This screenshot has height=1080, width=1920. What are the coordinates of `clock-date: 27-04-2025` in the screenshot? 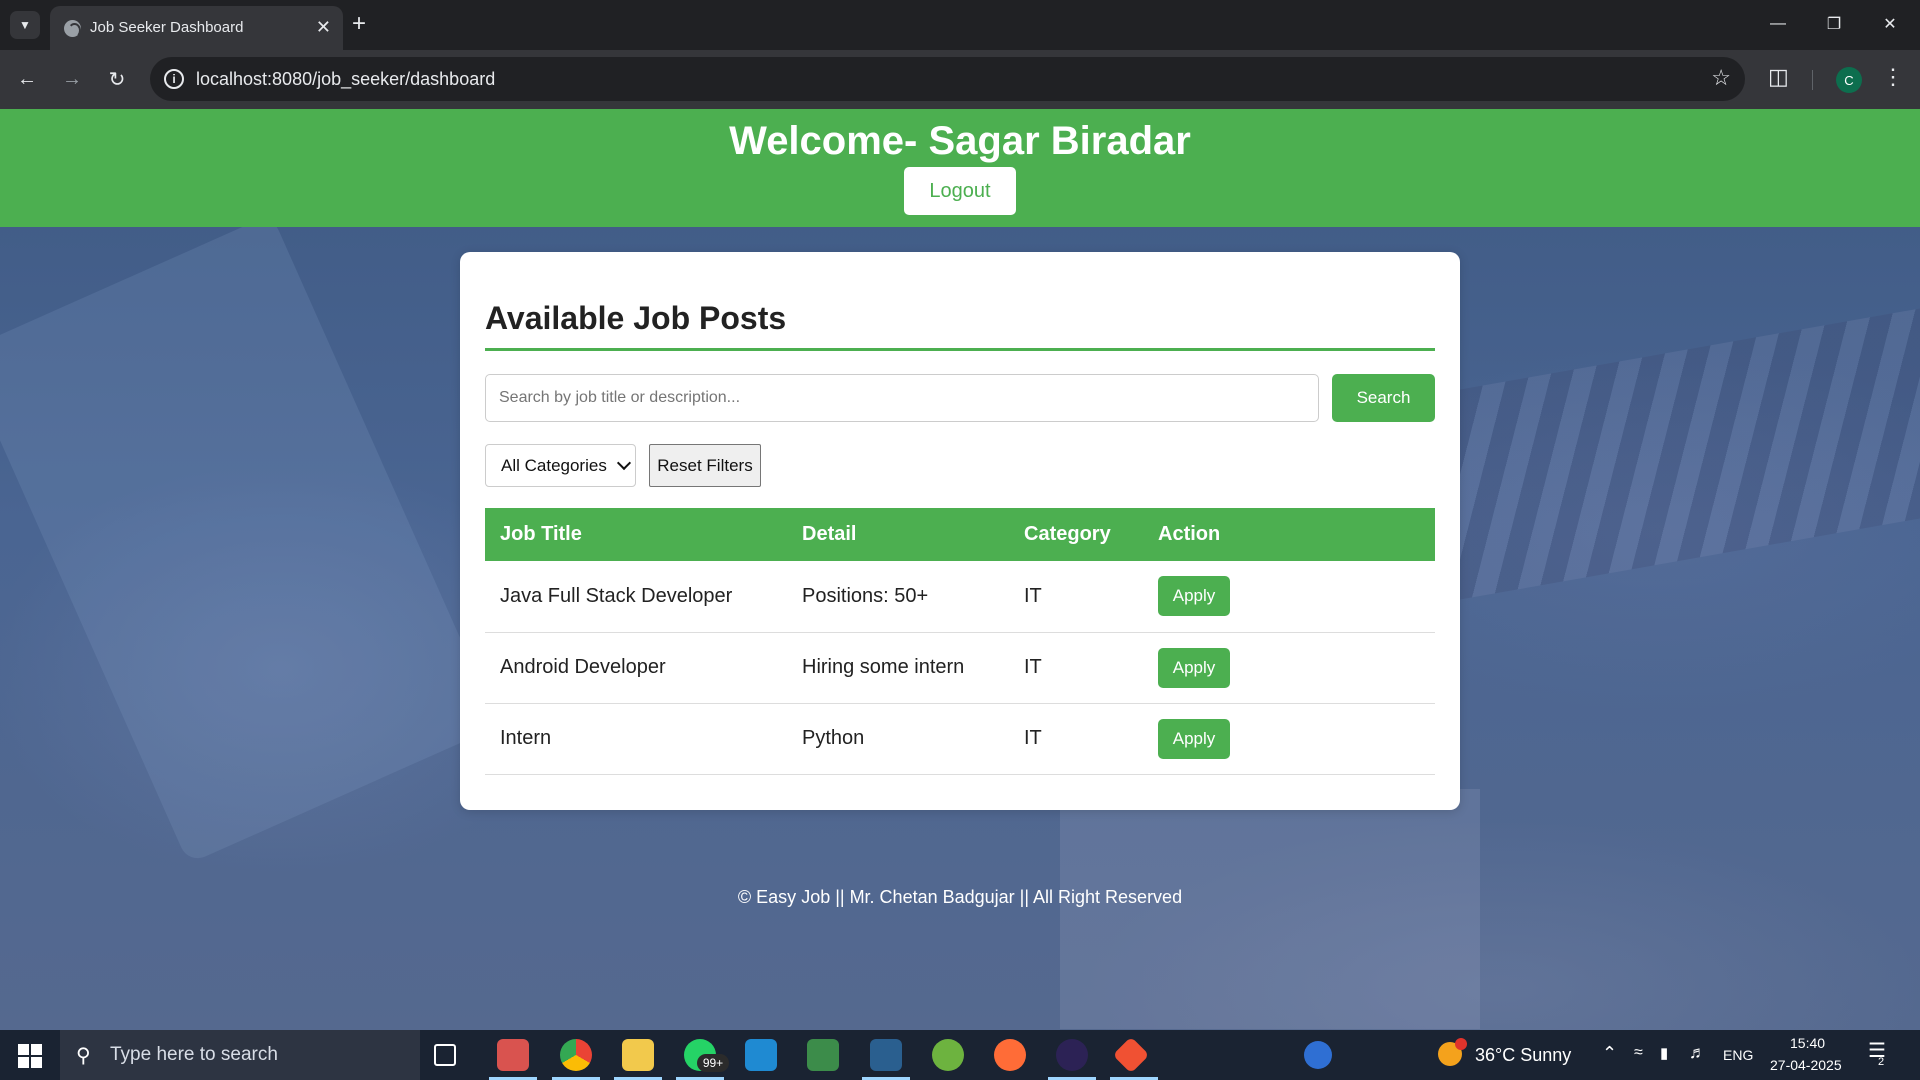 It's located at (1806, 1065).